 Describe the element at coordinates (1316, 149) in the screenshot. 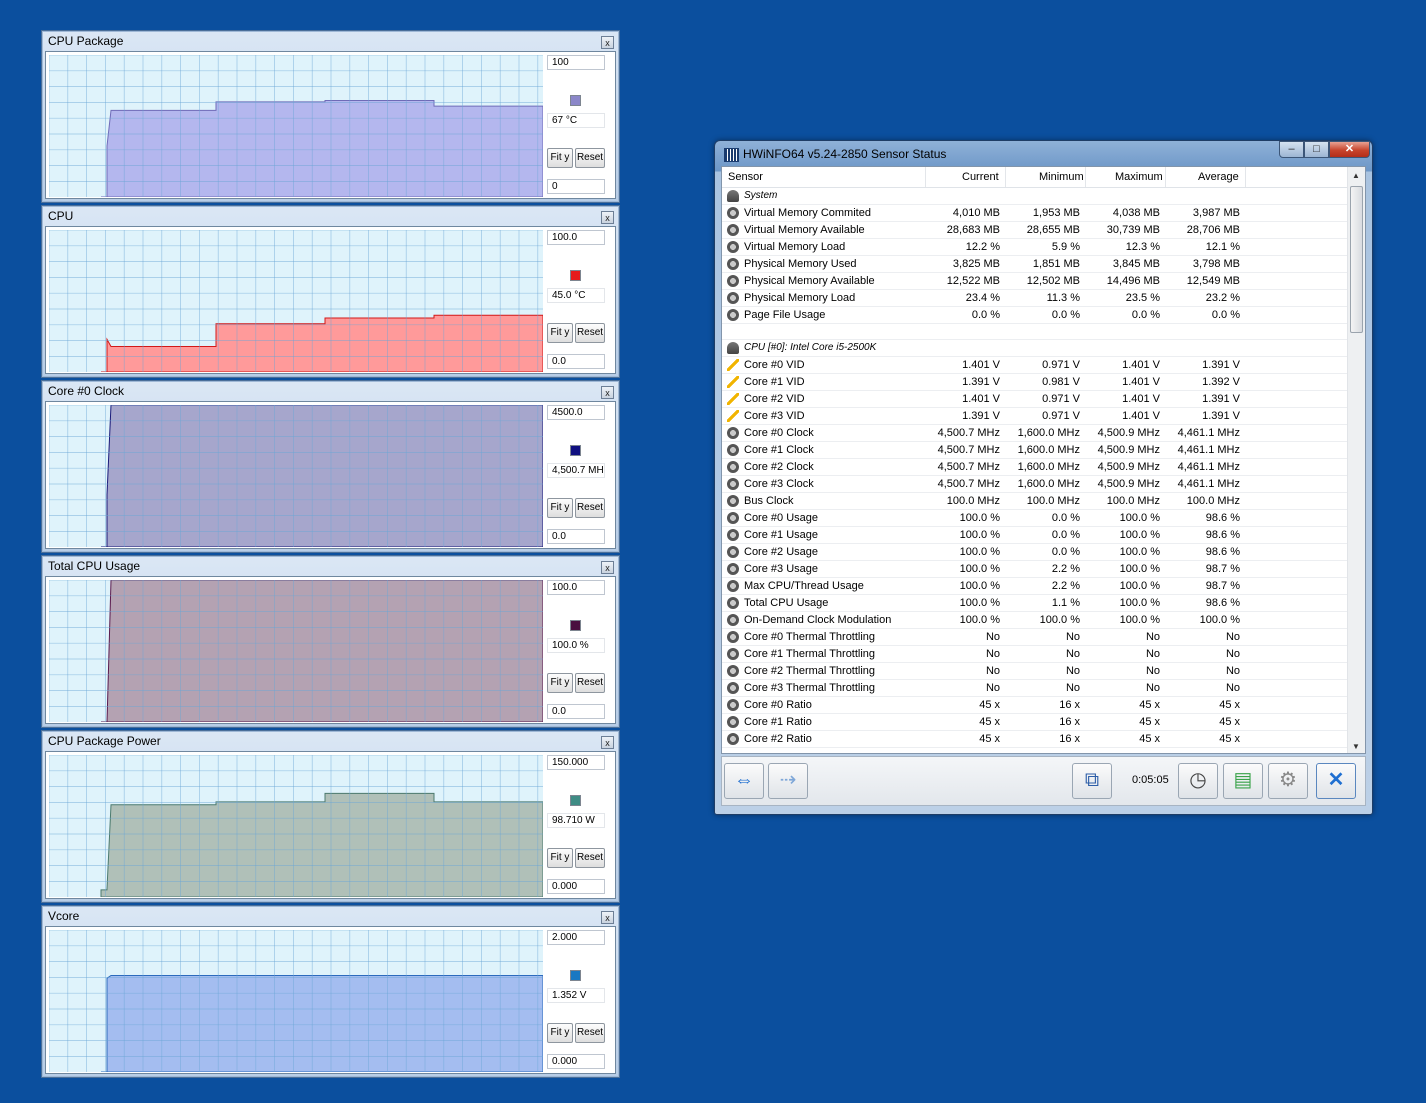

I see `maximize-button: □` at that location.